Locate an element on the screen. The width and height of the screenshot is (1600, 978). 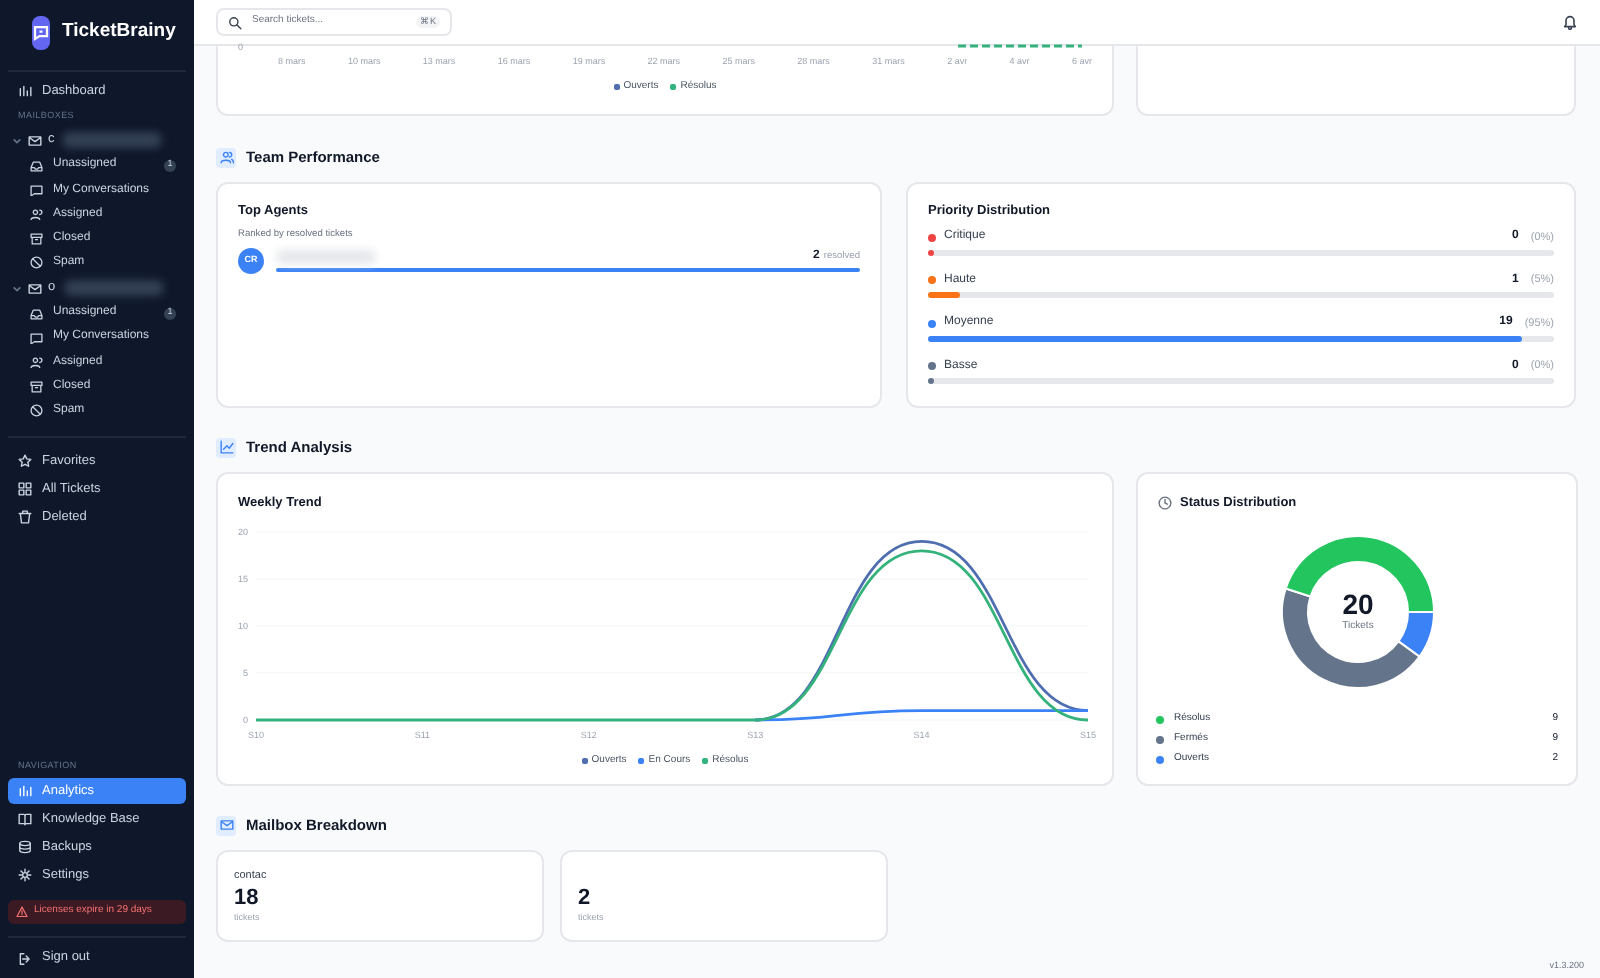
grid-icon is located at coordinates (25, 489).